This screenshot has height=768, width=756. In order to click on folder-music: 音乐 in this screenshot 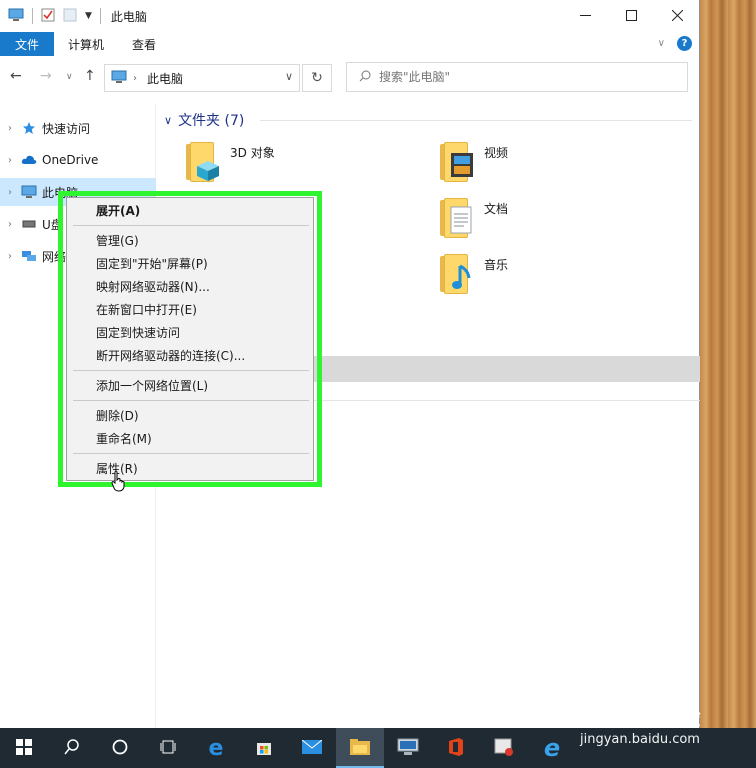, I will do `click(473, 274)`.